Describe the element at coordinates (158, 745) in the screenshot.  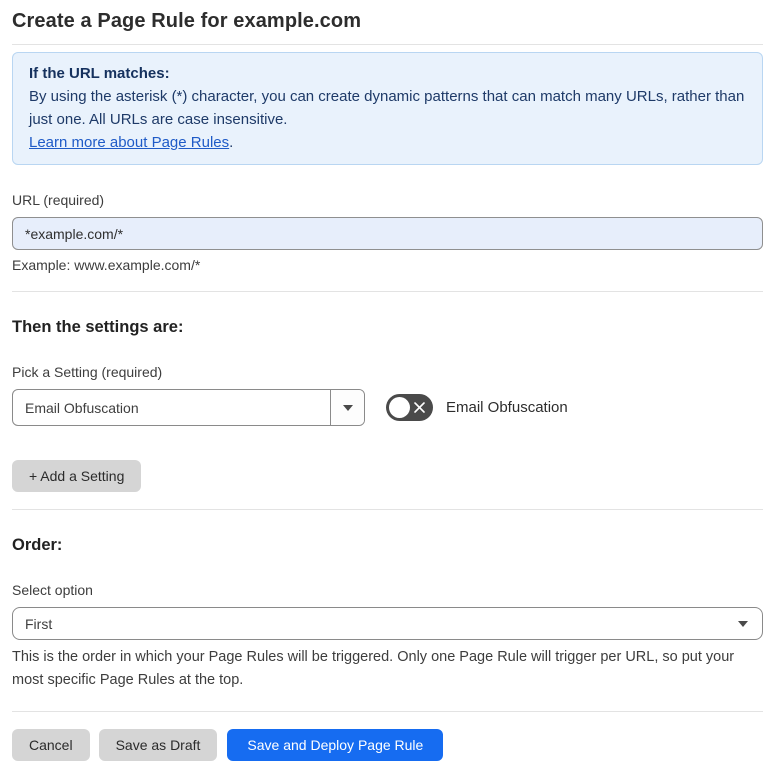
I see `save-draft-button: Save as Draft` at that location.